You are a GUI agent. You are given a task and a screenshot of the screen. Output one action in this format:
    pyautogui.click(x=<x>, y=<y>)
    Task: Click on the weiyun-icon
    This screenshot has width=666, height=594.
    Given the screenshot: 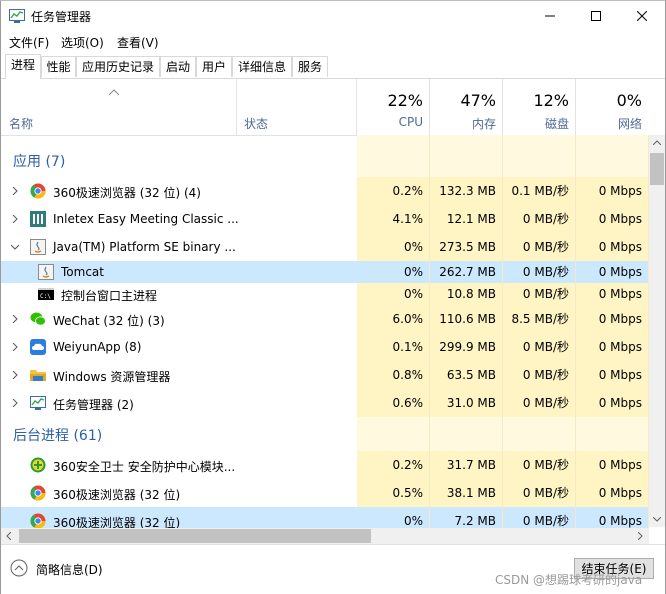 What is the action you would take?
    pyautogui.click(x=38, y=347)
    